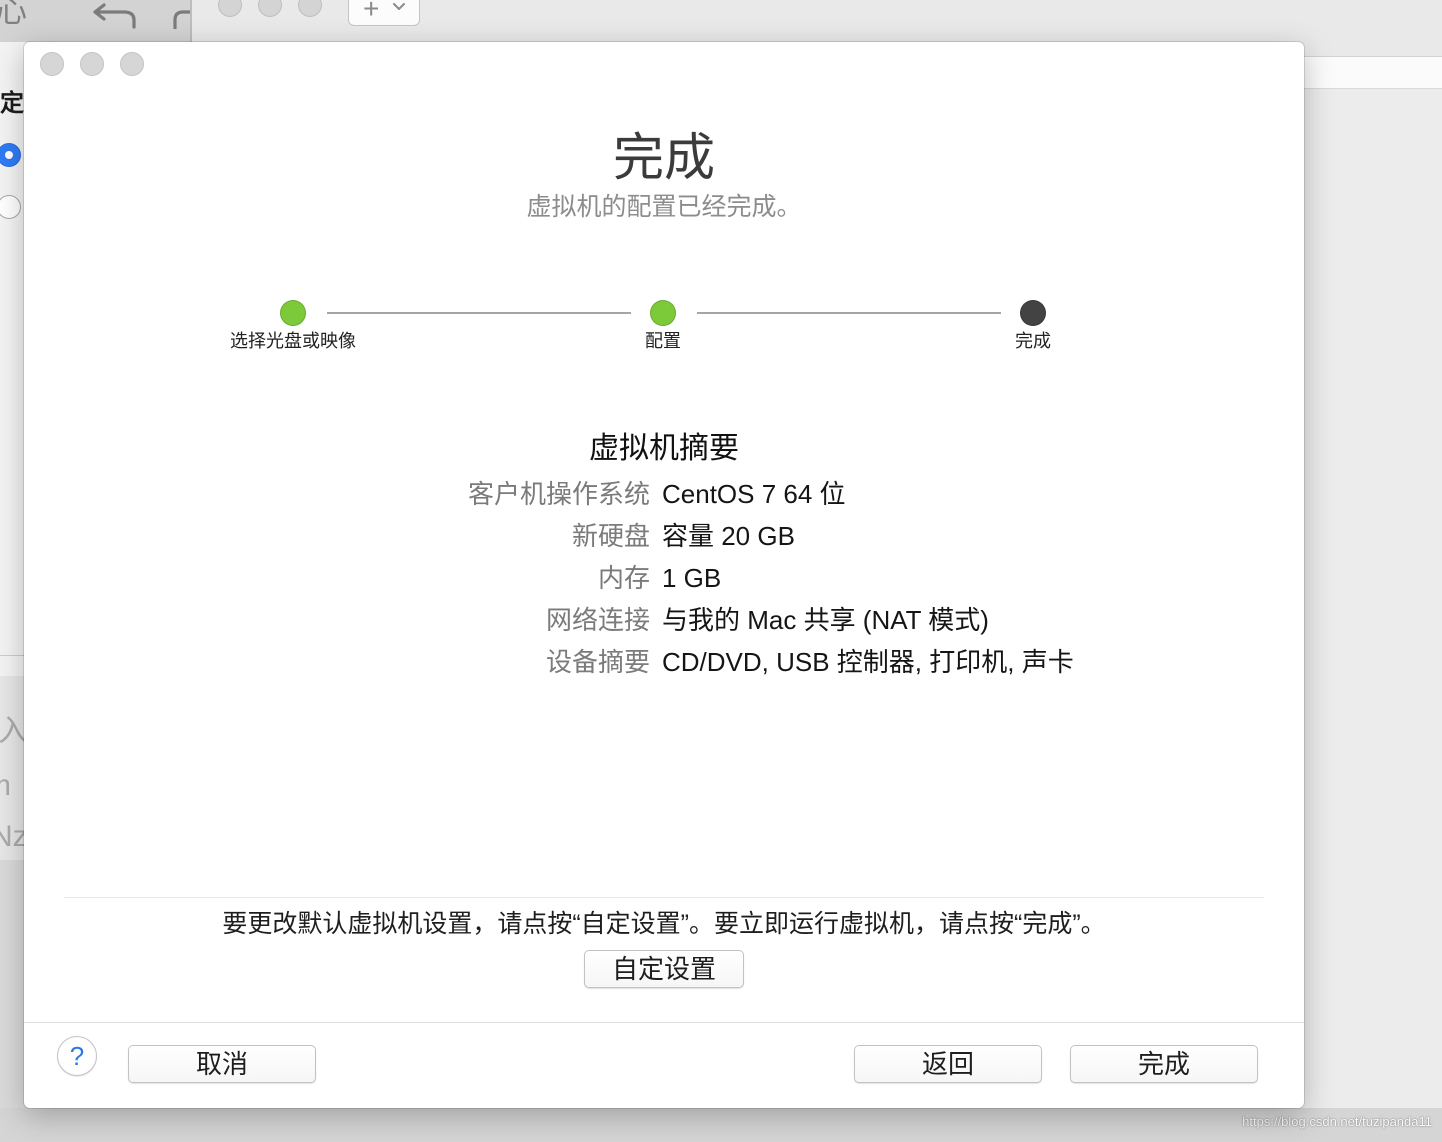  I want to click on summary-row-new-disk: 新硬盘 容量 20 GB, so click(664, 536).